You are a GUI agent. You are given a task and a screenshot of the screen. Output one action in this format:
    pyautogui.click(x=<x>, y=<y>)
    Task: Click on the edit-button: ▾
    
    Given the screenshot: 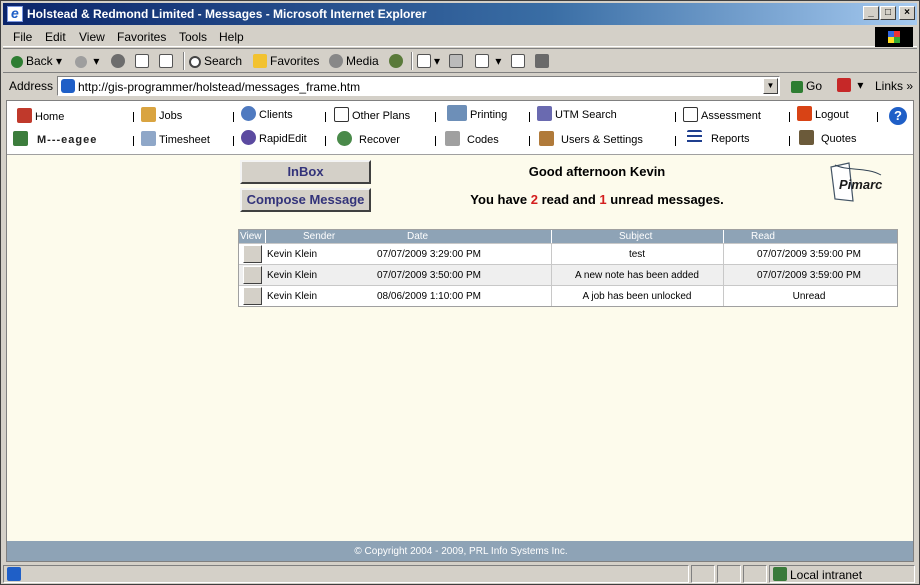 What is the action you would take?
    pyautogui.click(x=488, y=61)
    